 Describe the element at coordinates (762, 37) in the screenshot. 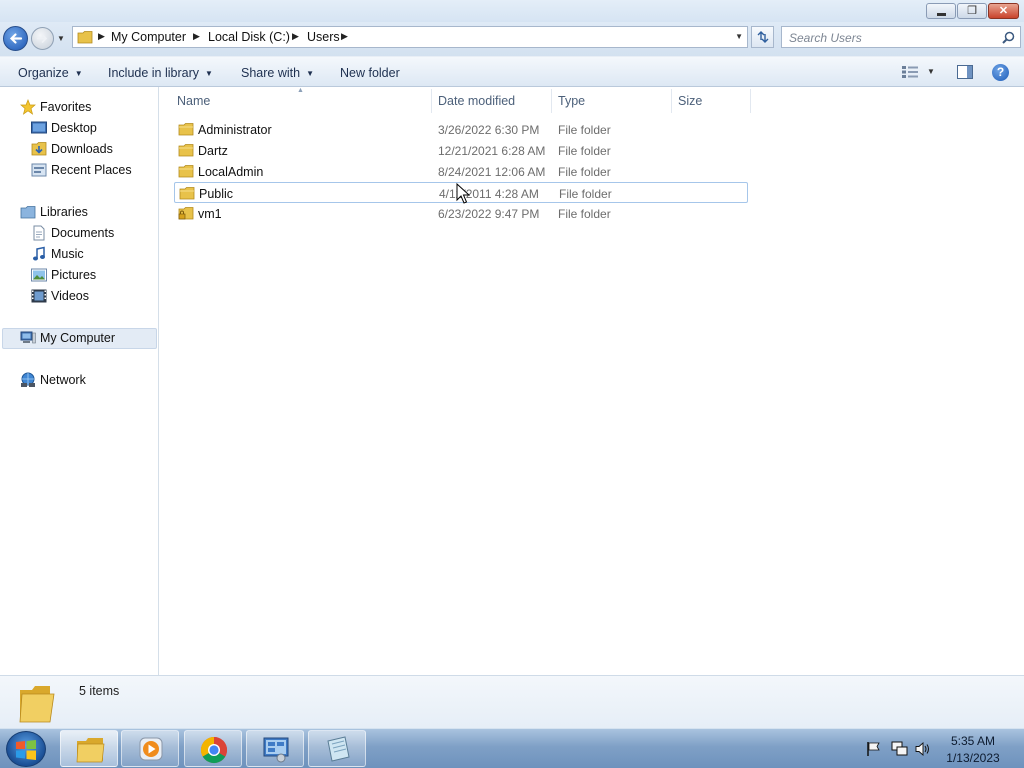

I see `refresh-button` at that location.